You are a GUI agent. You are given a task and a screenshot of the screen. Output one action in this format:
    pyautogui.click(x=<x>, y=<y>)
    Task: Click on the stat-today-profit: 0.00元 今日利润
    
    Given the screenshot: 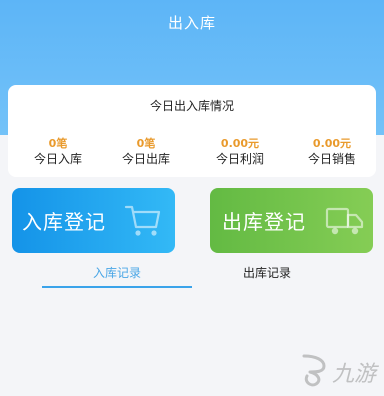 What is the action you would take?
    pyautogui.click(x=240, y=152)
    